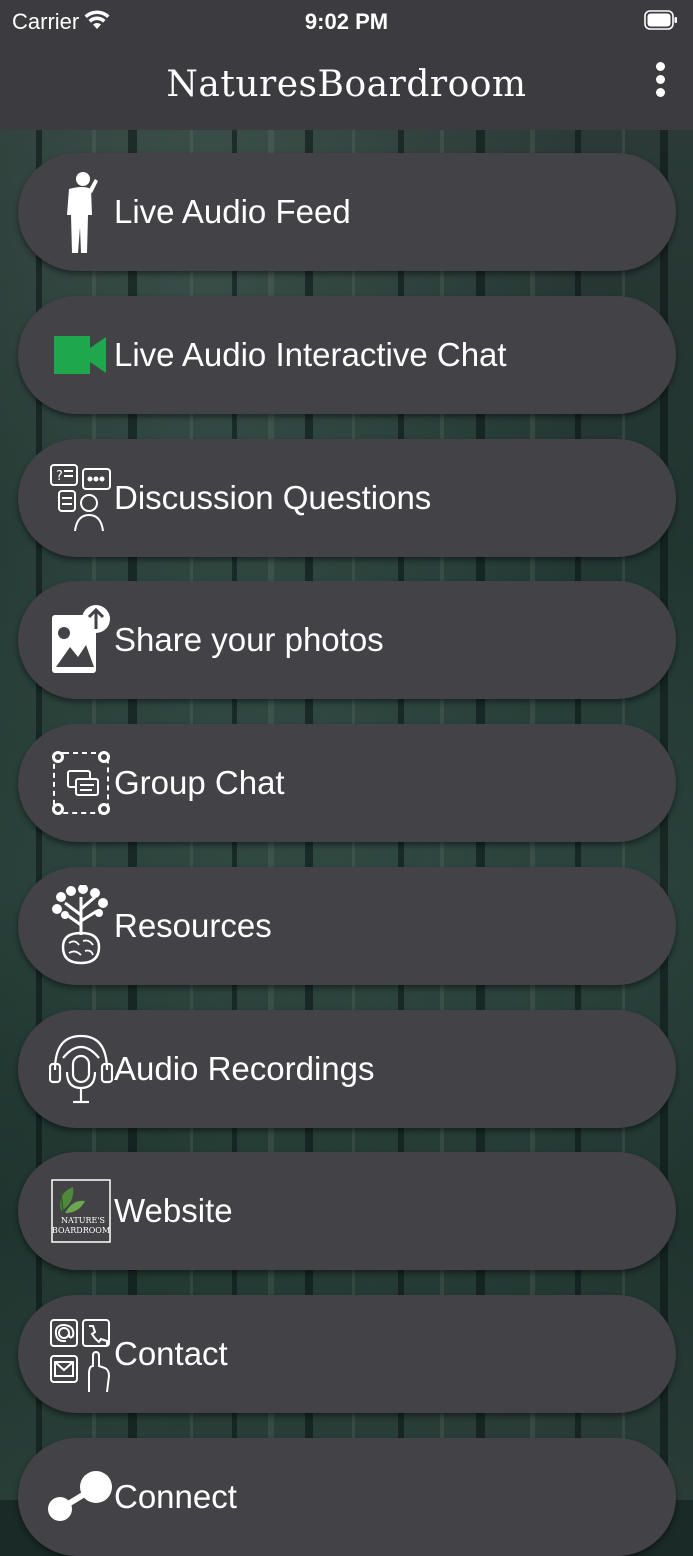  I want to click on menu-item-label: Live Audio Feed, so click(232, 211).